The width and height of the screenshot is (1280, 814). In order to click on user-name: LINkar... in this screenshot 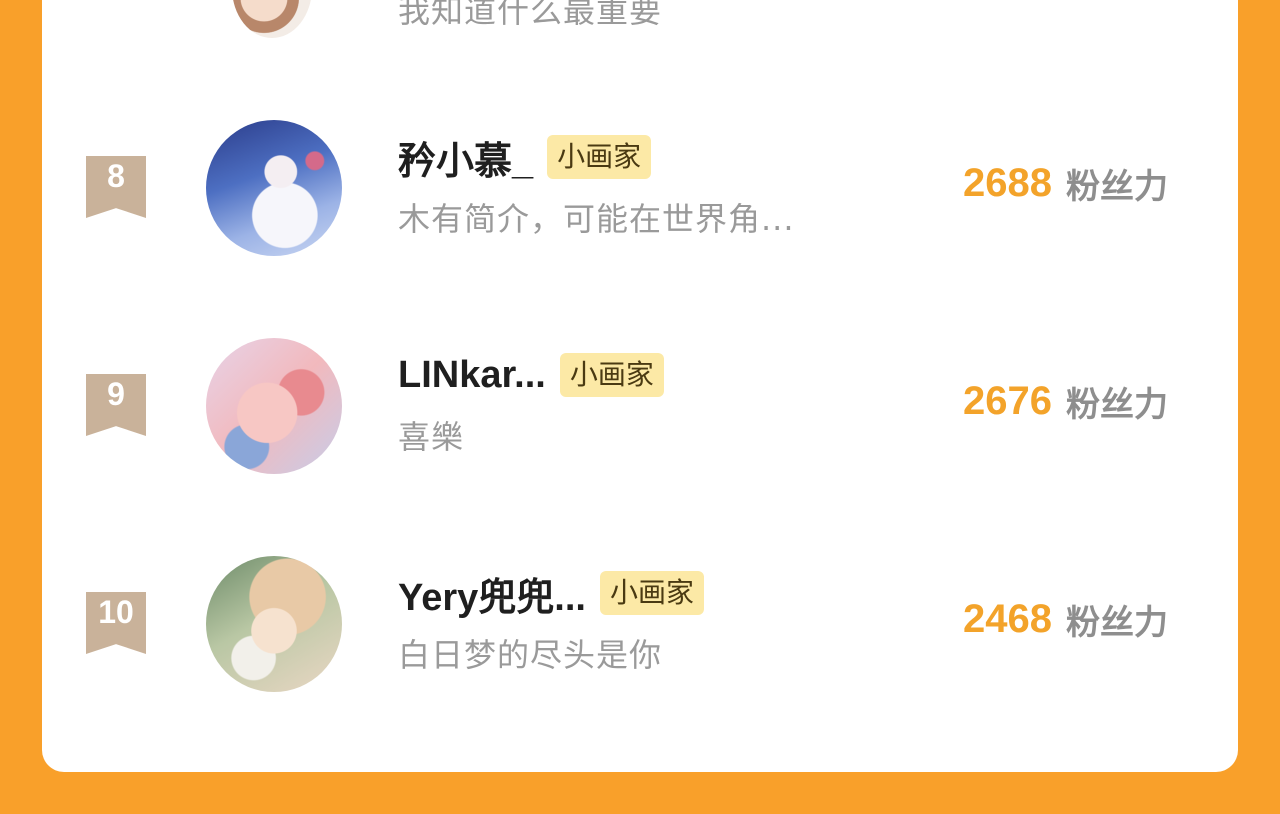, I will do `click(472, 375)`.